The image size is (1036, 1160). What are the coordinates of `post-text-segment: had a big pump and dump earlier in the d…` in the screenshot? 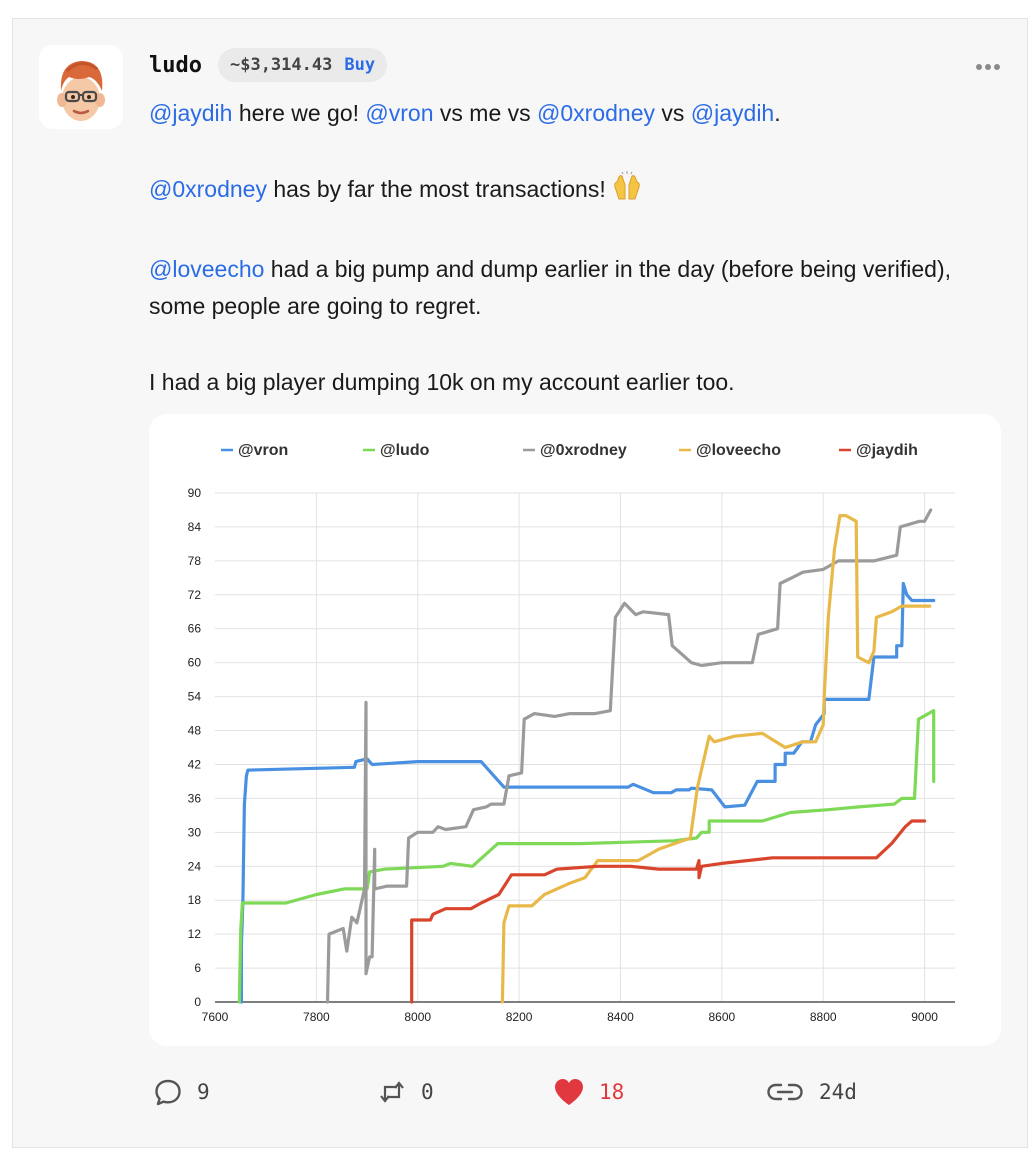 It's located at (550, 287).